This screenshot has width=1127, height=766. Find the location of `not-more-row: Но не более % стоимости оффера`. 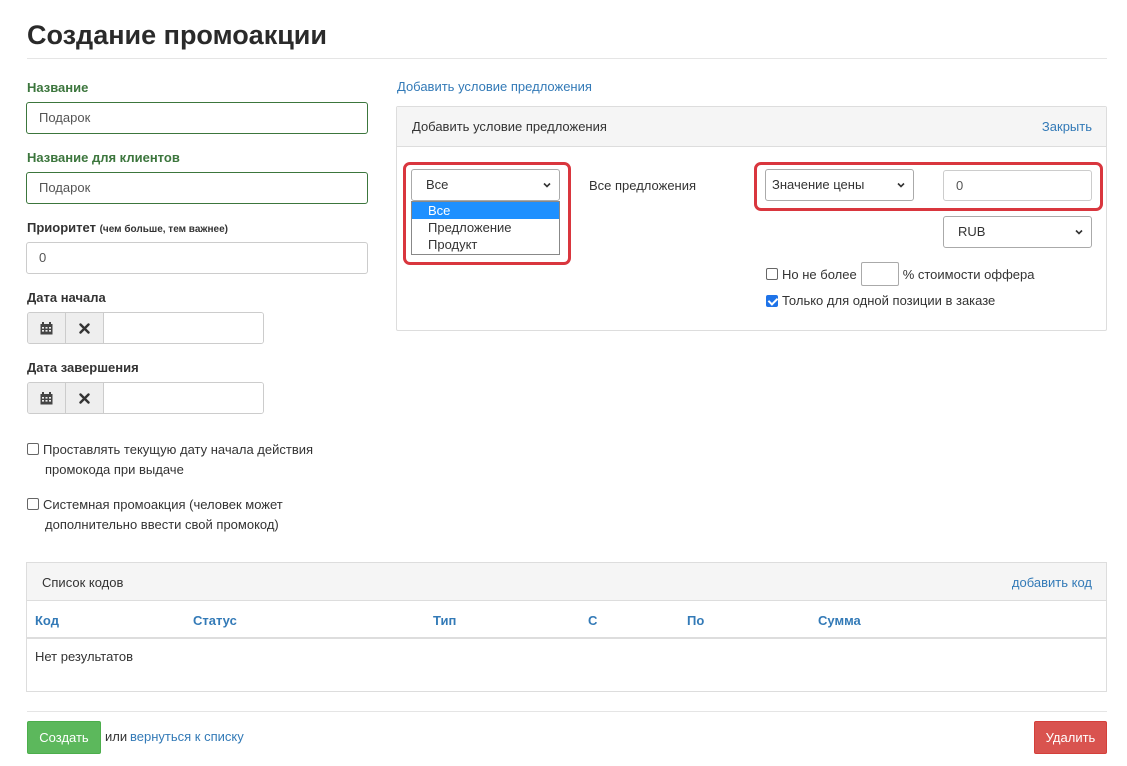

not-more-row: Но не более % стоимости оффера is located at coordinates (900, 274).